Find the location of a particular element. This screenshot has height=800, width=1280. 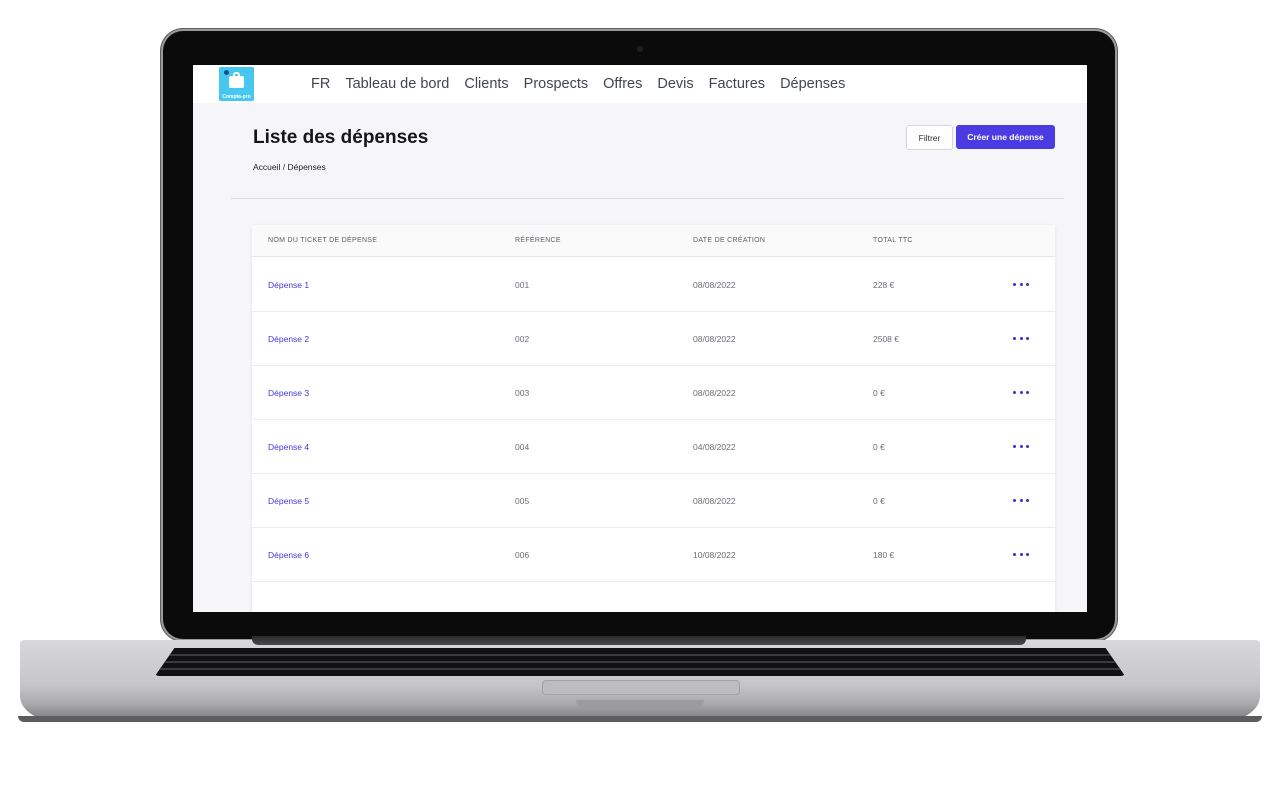

table-row: Dépense 1 001 08/08/2022 228 € is located at coordinates (653, 284).